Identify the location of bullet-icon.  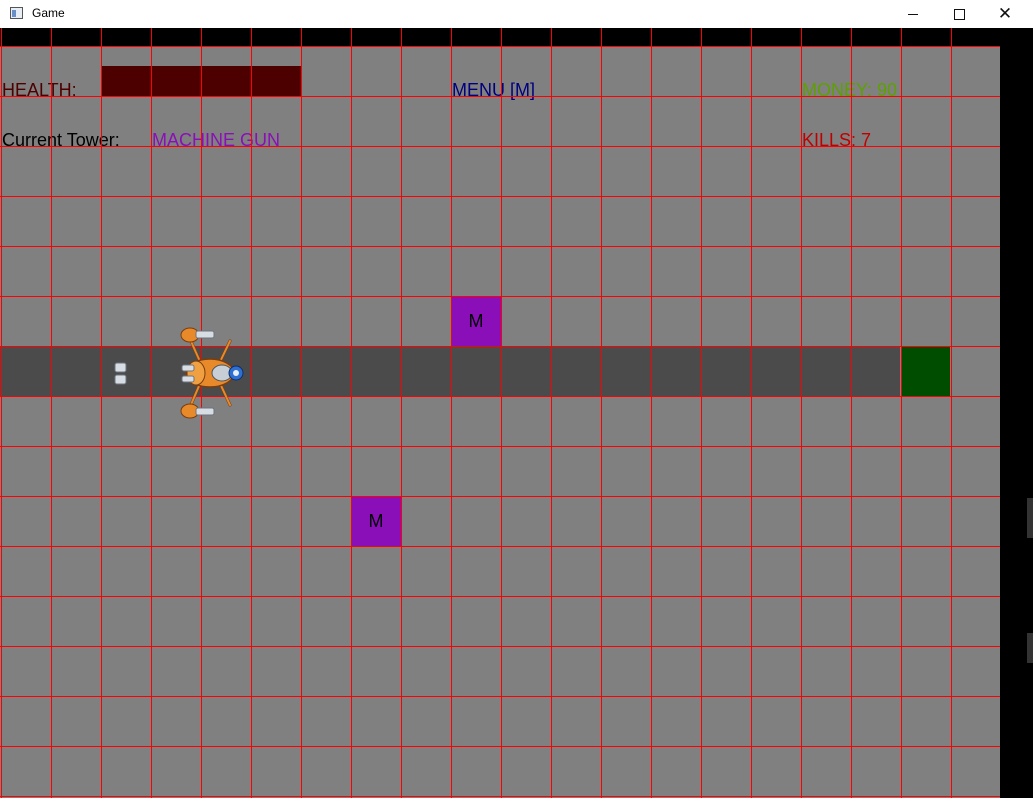
(120, 373).